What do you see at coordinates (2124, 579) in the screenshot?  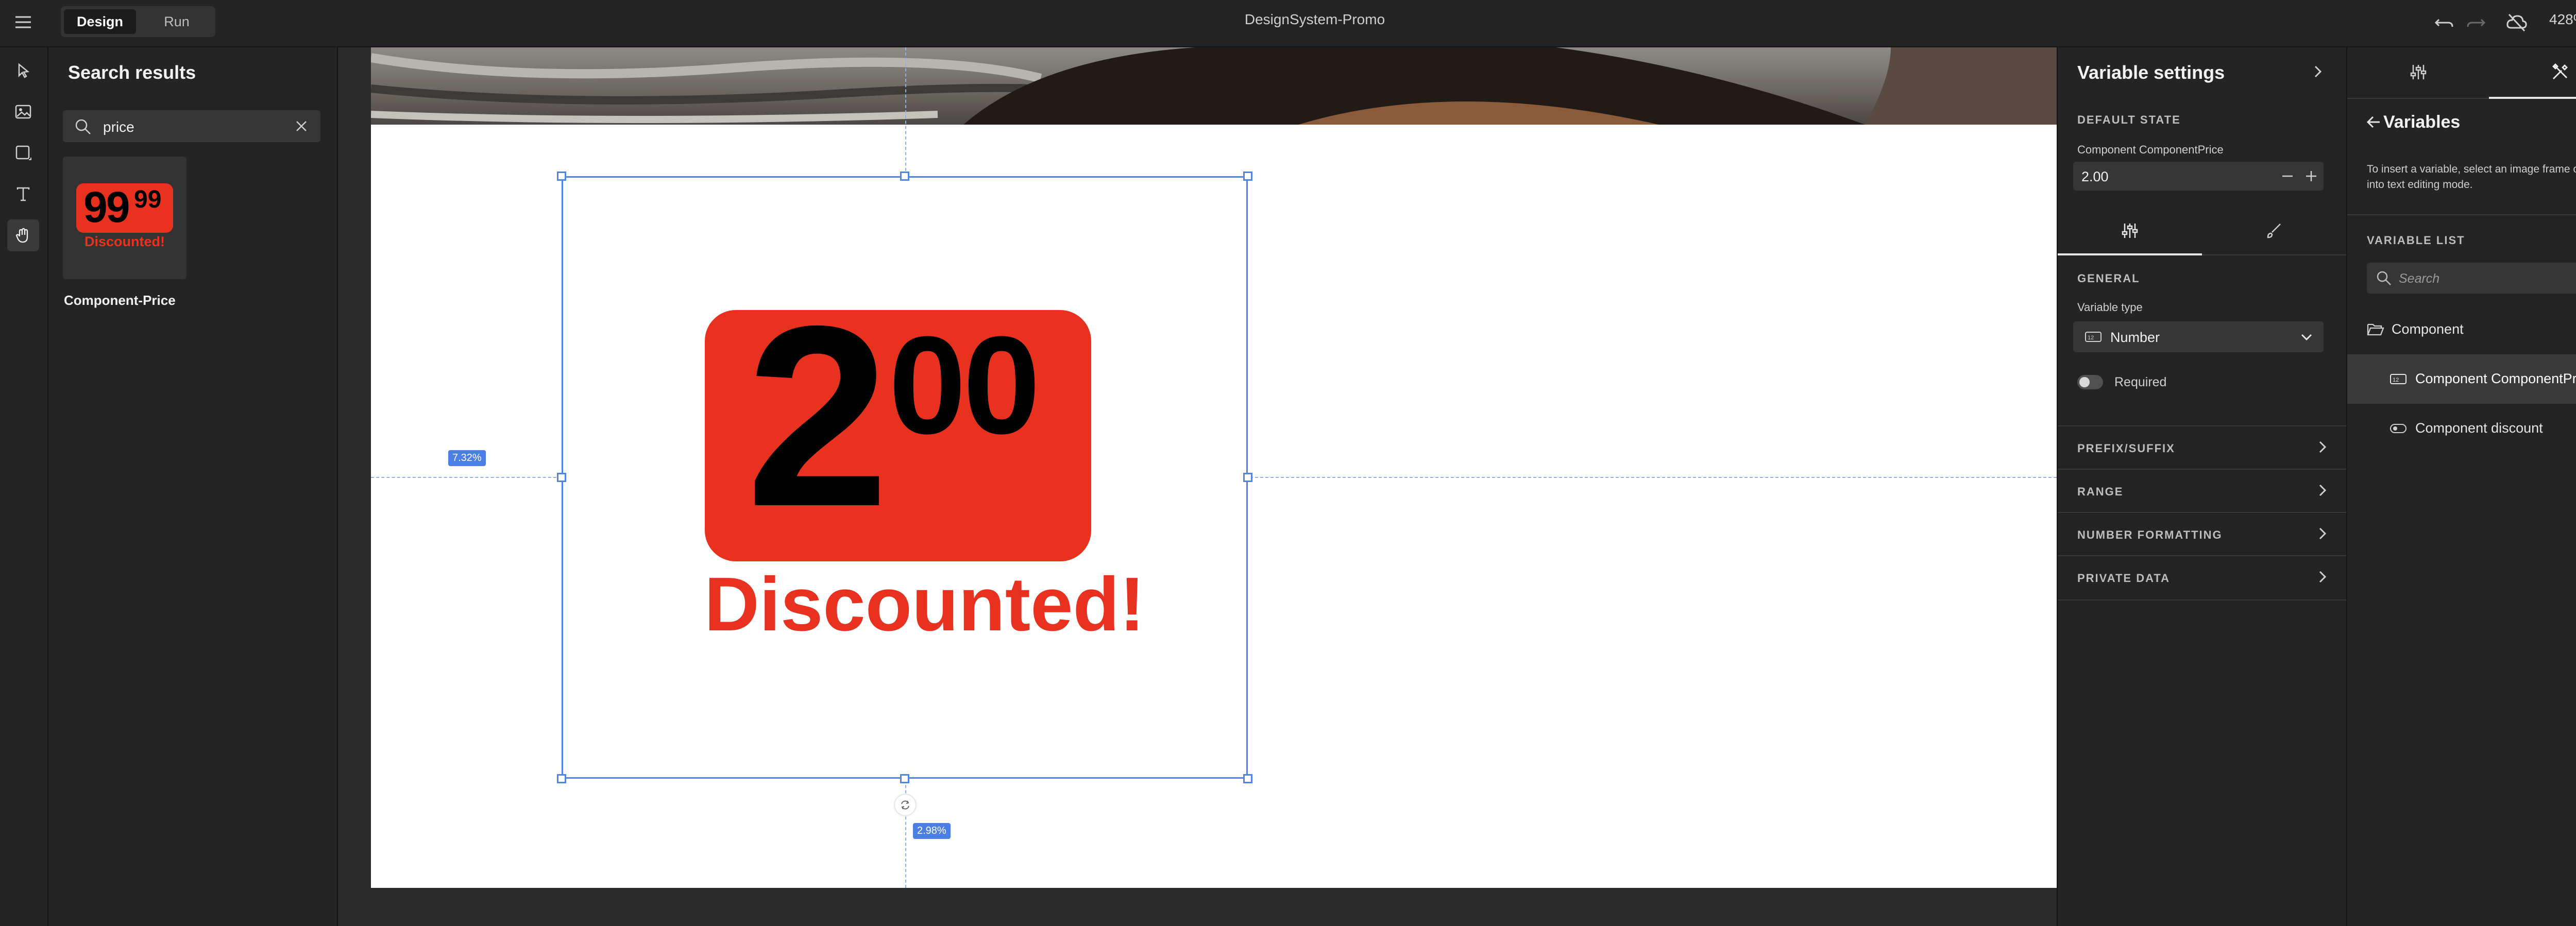 I see `section-label: PRIVATE DATA` at bounding box center [2124, 579].